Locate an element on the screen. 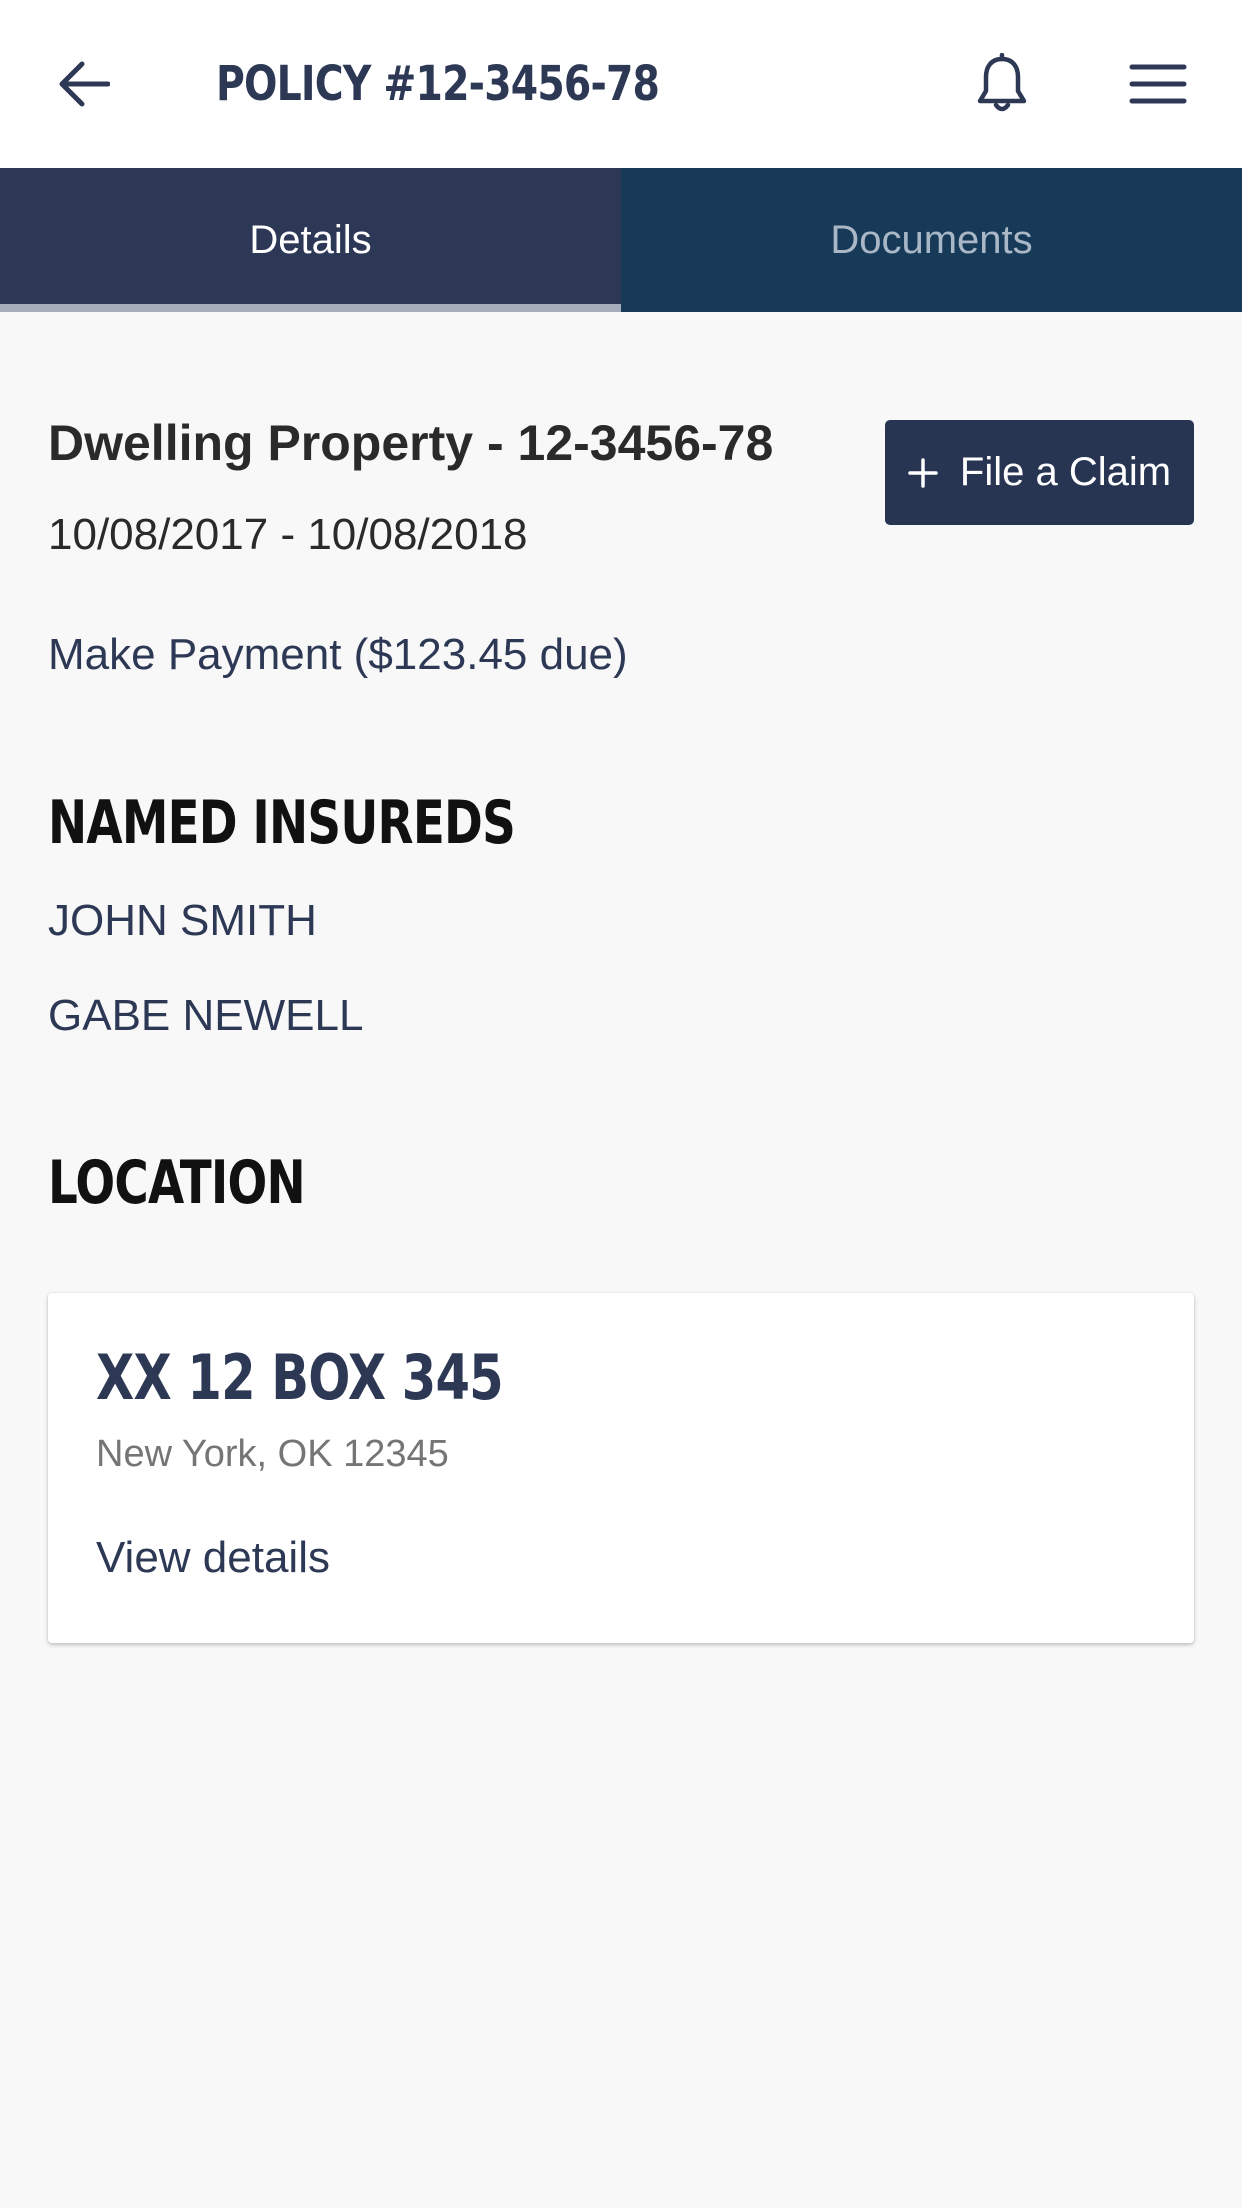  bell-icon is located at coordinates (1002, 82).